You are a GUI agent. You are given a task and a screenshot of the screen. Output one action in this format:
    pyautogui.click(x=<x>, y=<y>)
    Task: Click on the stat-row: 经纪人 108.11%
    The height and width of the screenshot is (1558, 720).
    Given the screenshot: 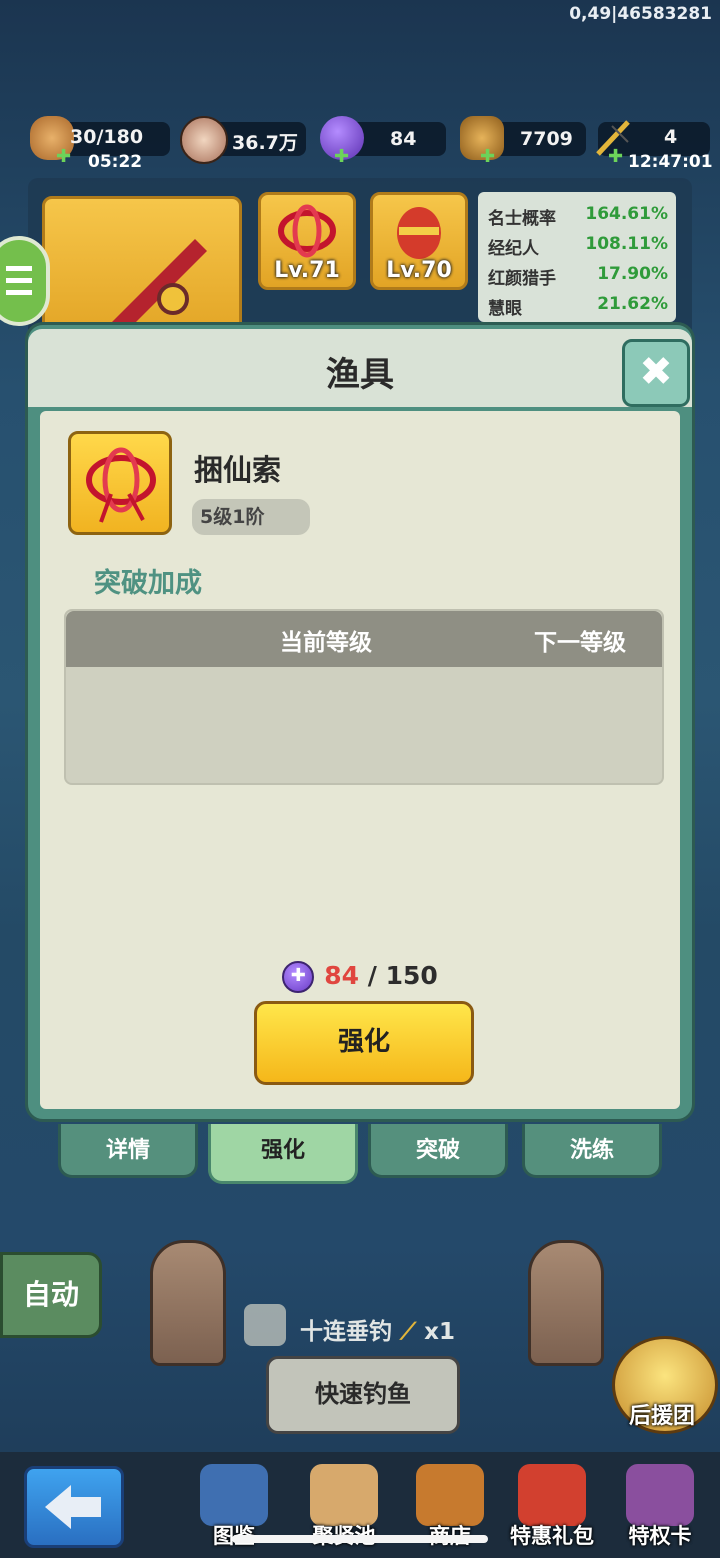 What is the action you would take?
    pyautogui.click(x=578, y=246)
    